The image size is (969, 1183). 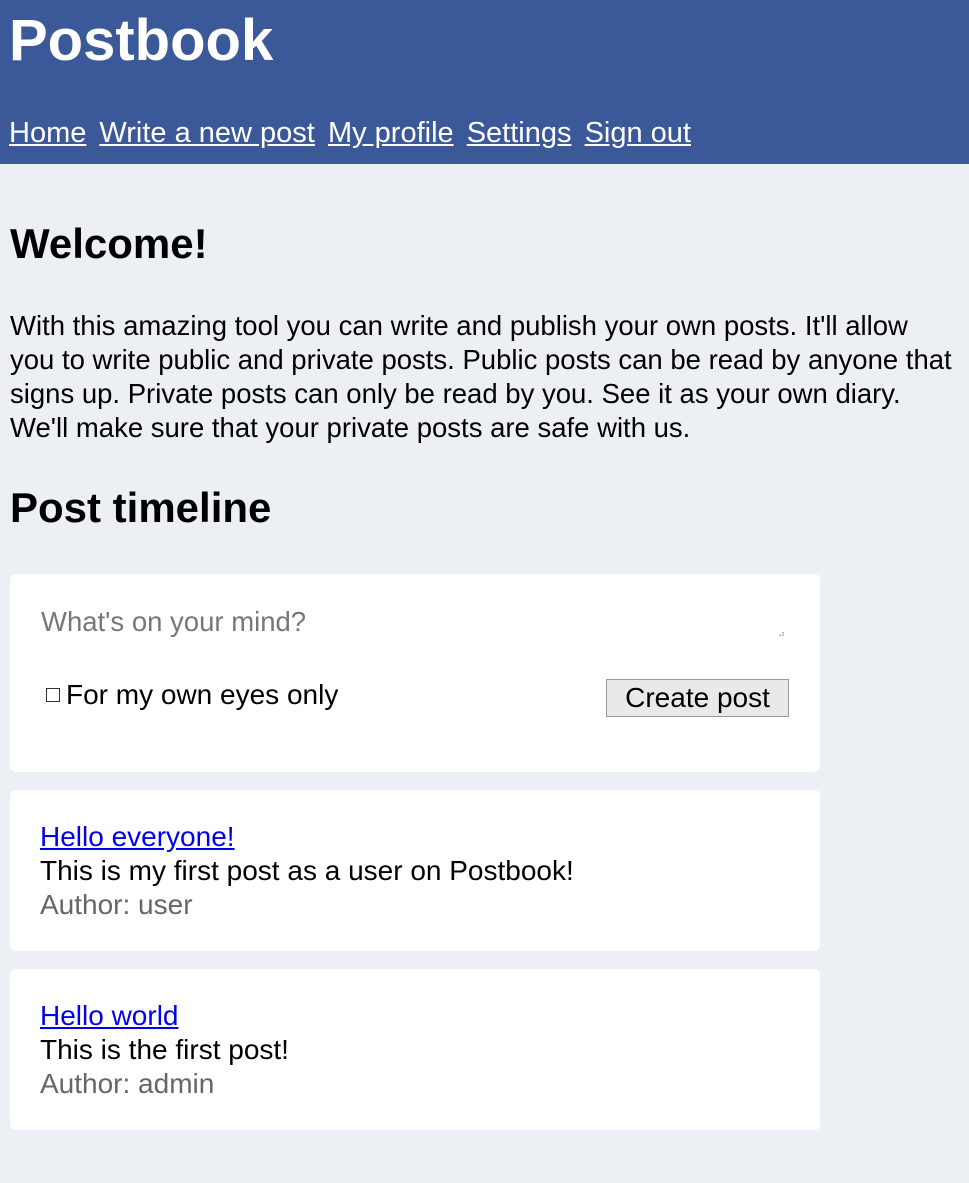 I want to click on post-author: Author: user, so click(x=116, y=904).